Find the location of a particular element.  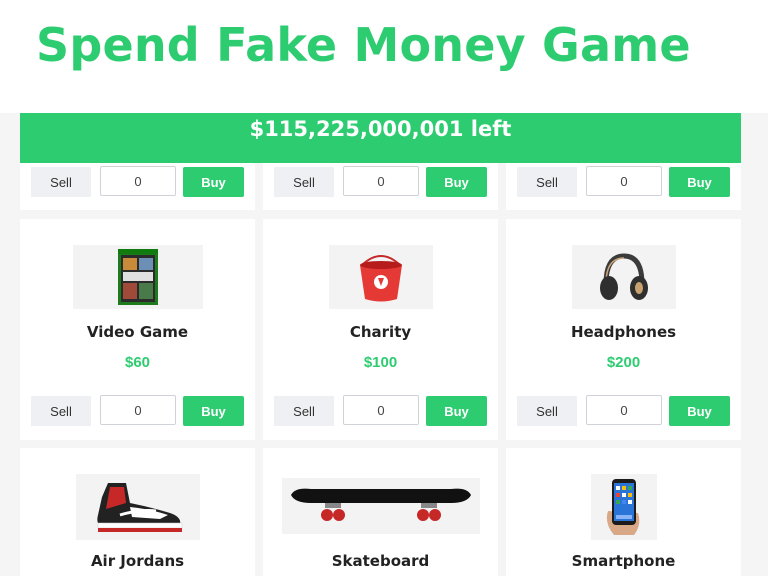

item-price: $100 is located at coordinates (380, 362).